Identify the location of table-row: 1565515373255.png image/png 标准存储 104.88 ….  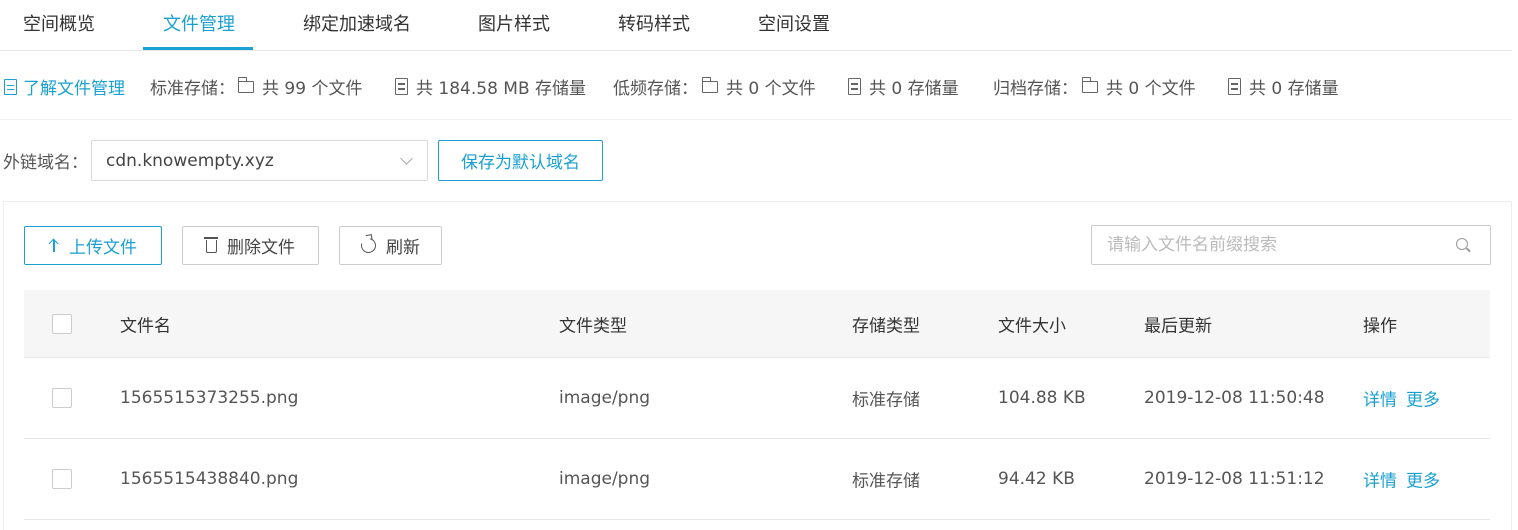
(757, 398).